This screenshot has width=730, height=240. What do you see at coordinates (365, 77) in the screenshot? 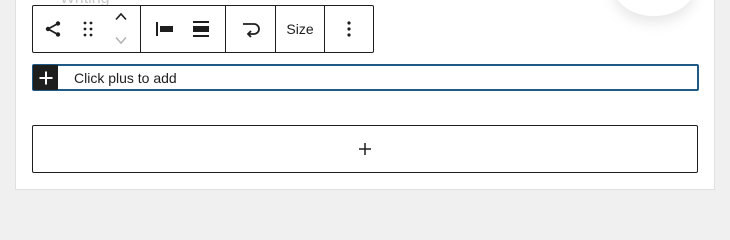
I see `selected-appender-row: Click plus to add` at bounding box center [365, 77].